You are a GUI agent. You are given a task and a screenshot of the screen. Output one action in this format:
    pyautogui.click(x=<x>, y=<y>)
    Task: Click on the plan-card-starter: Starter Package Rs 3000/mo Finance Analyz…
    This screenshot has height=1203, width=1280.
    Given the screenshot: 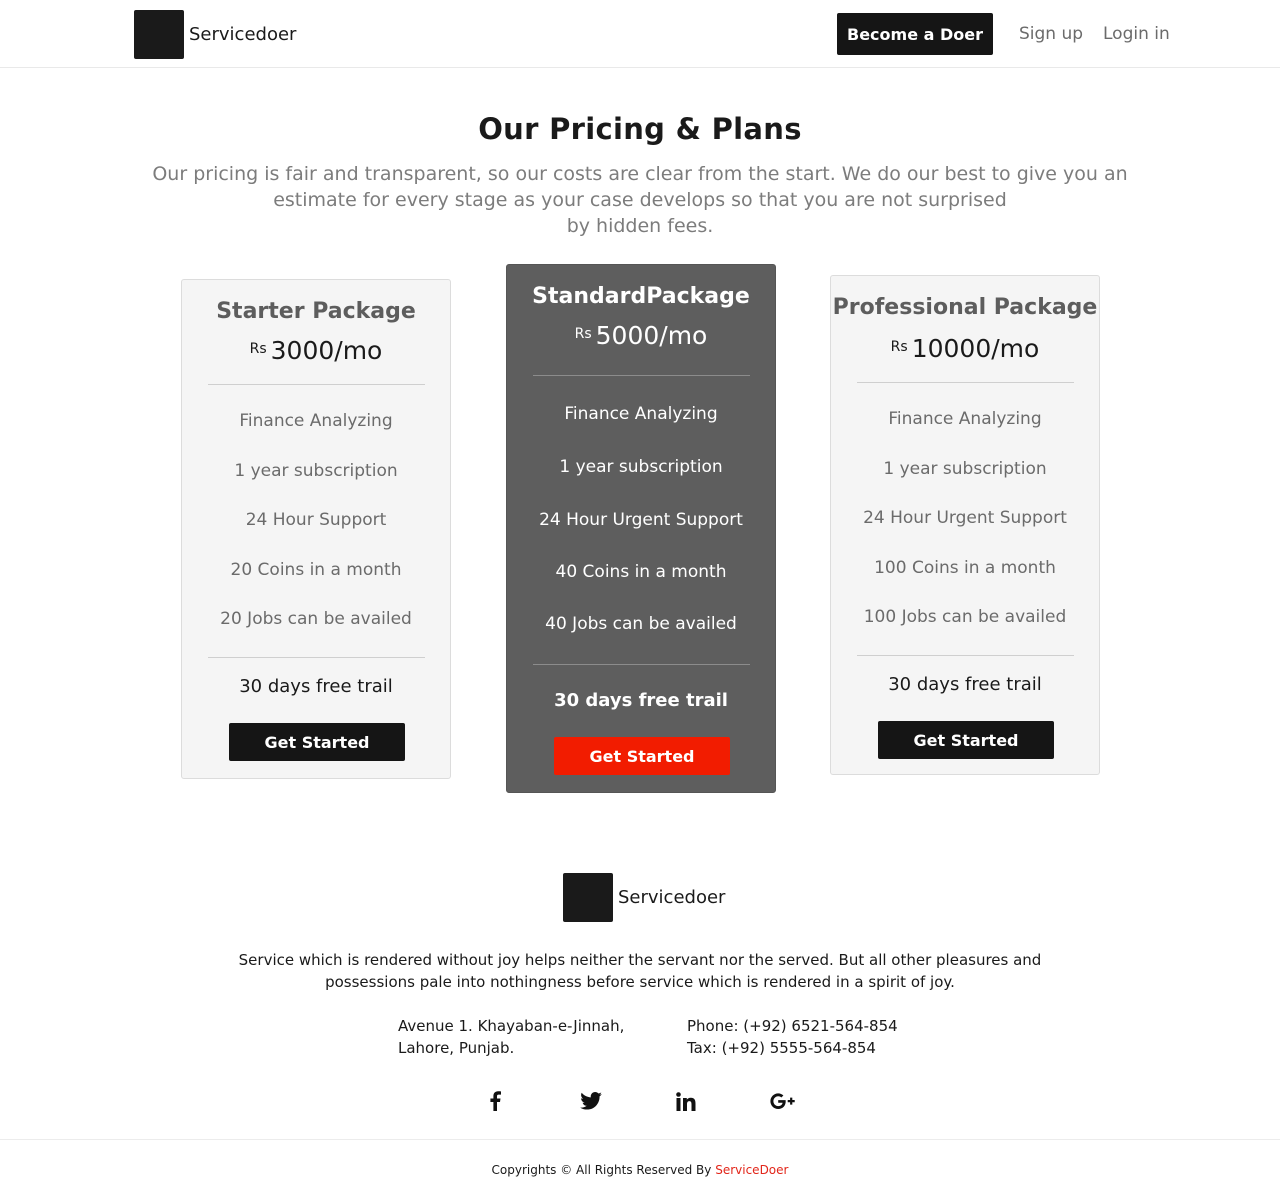 What is the action you would take?
    pyautogui.click(x=316, y=529)
    